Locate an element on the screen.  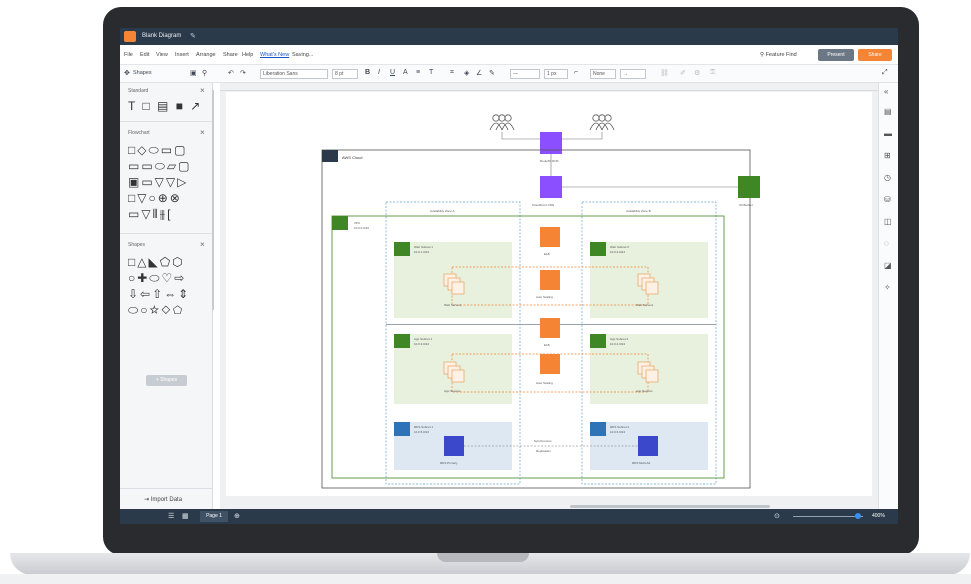
font-size-select: 8 pt is located at coordinates (345, 74).